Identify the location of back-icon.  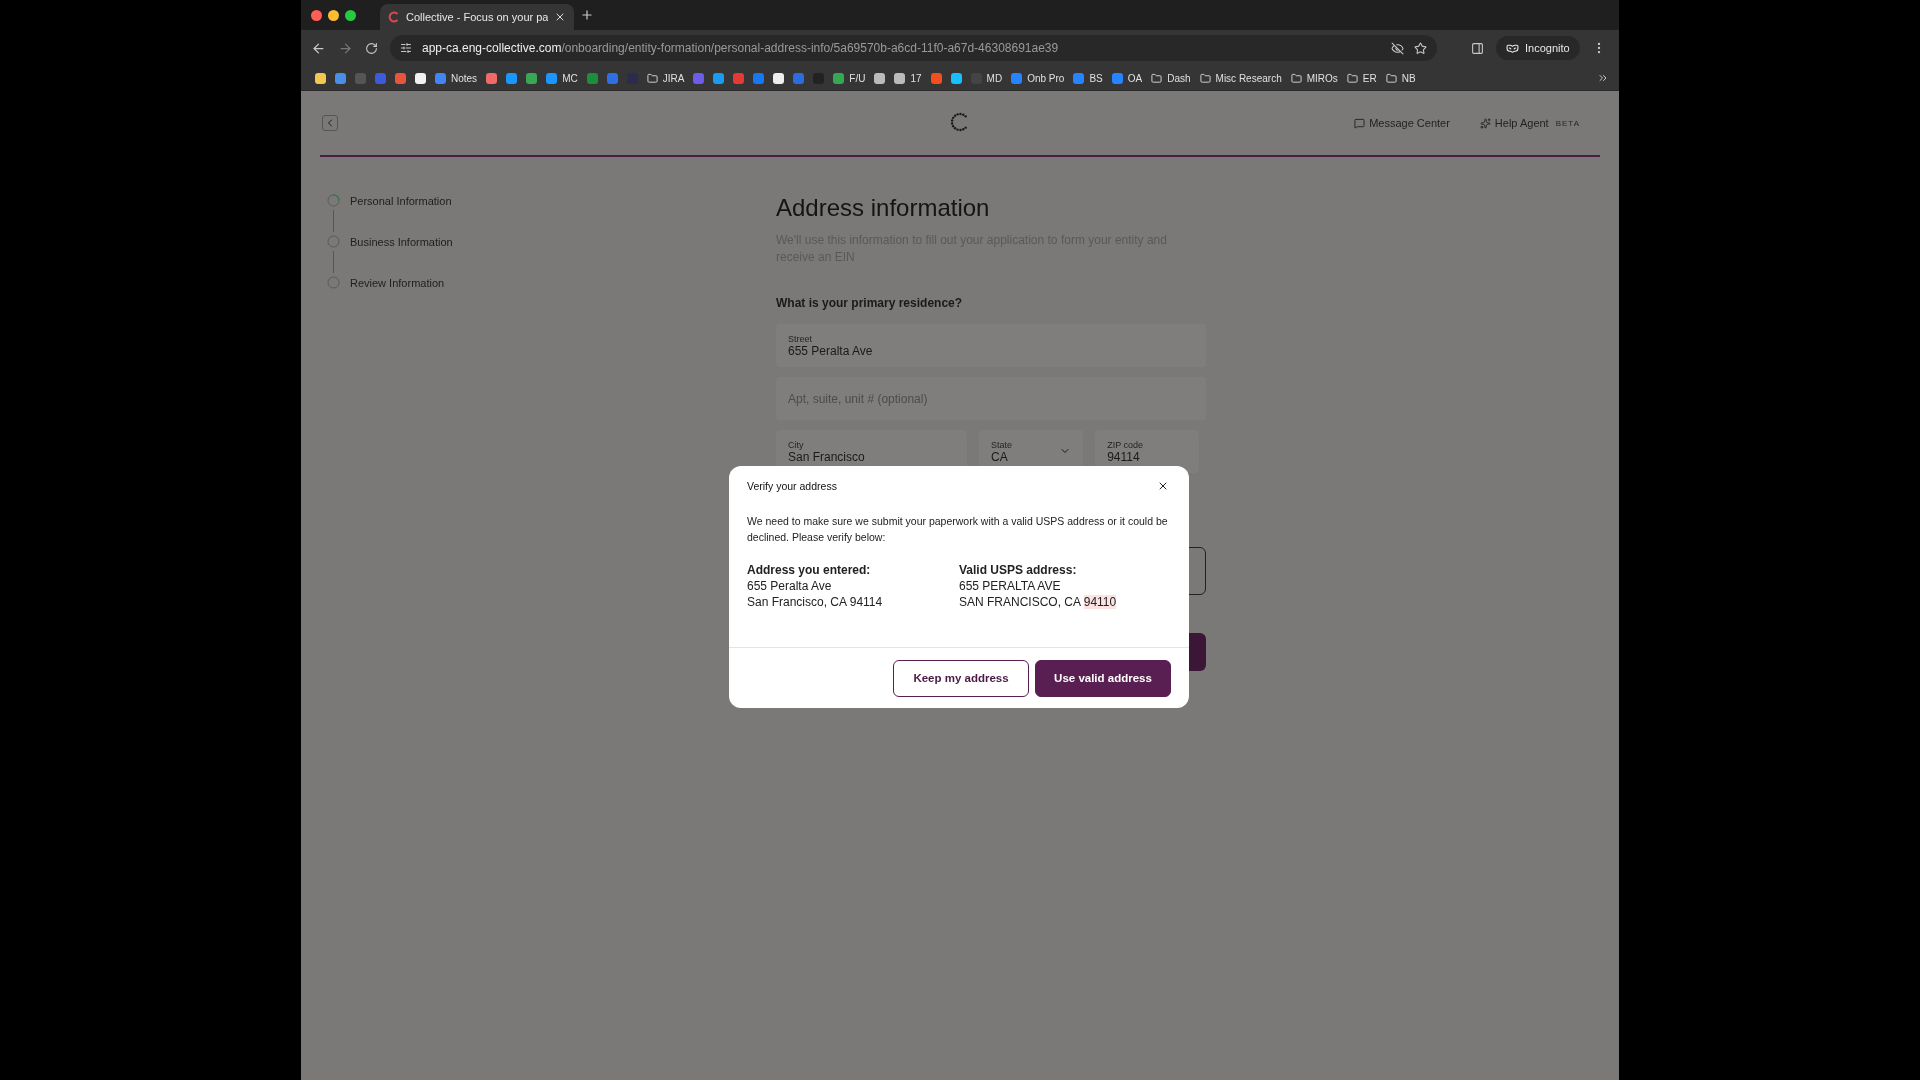
(318, 48).